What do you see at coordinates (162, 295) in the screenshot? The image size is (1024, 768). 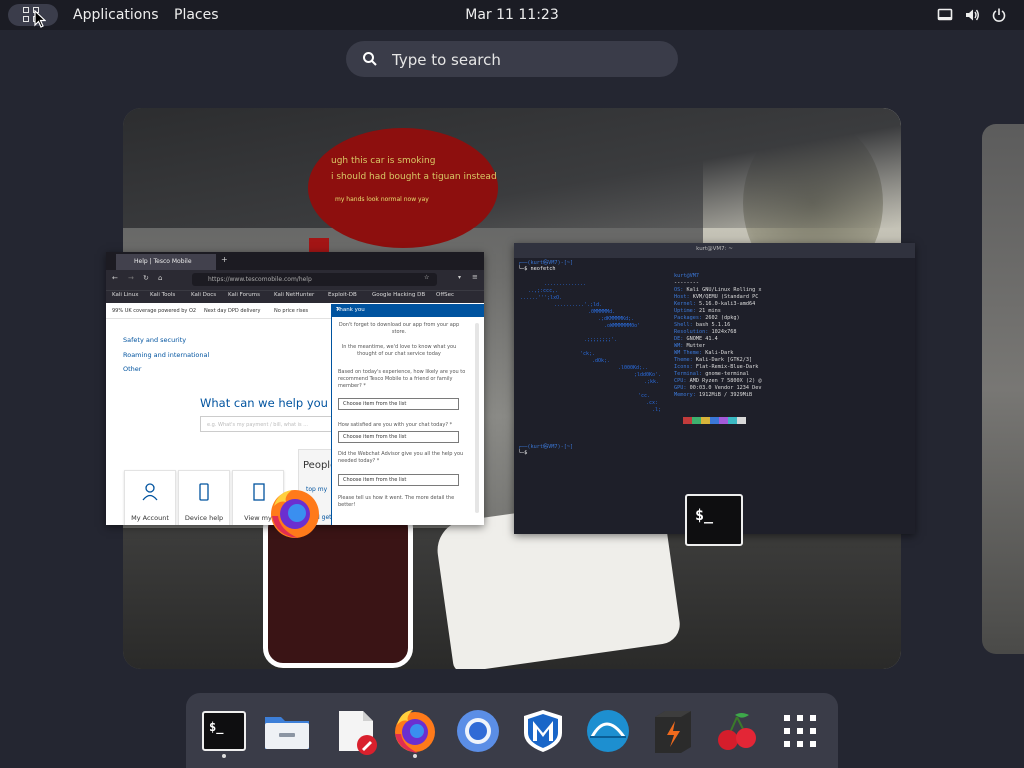 I see `bookmark-item: Kali Tools` at bounding box center [162, 295].